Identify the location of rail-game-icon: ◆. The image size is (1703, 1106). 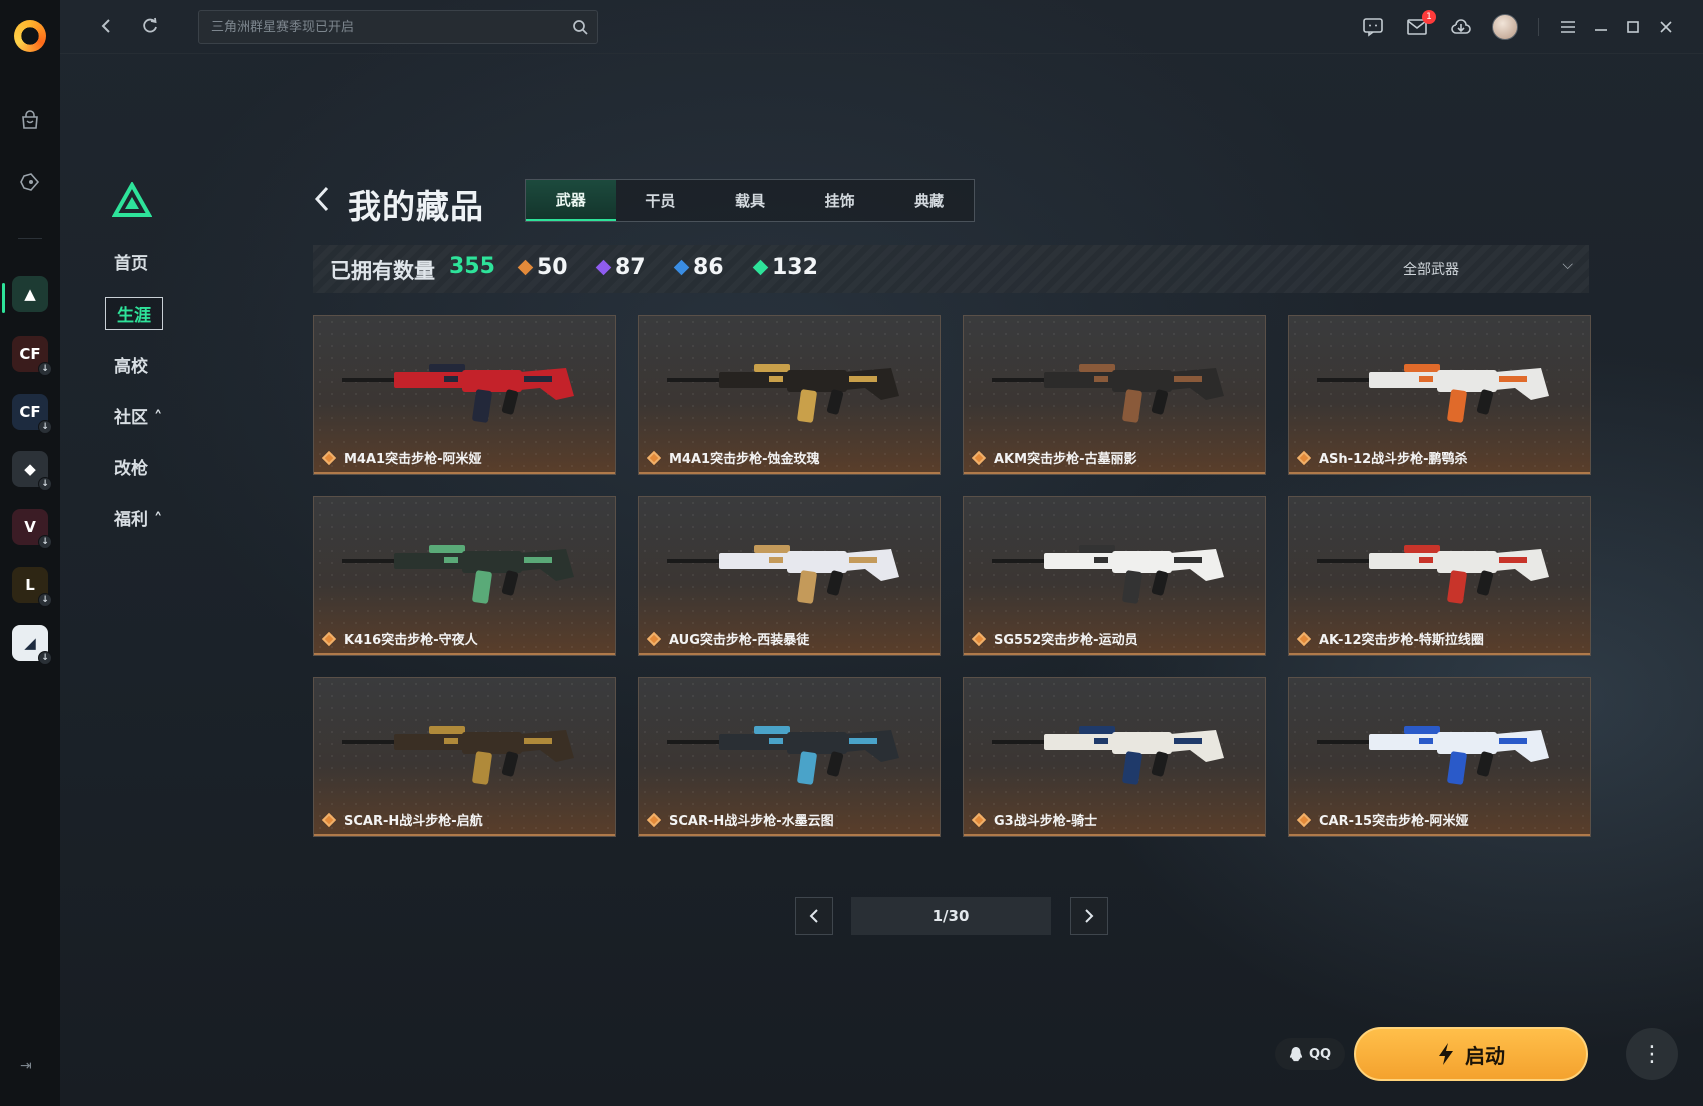
(30, 469).